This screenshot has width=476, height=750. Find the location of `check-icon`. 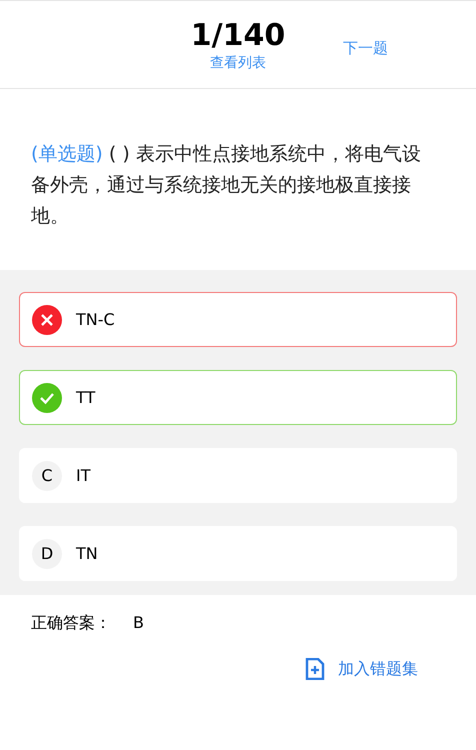

check-icon is located at coordinates (47, 397).